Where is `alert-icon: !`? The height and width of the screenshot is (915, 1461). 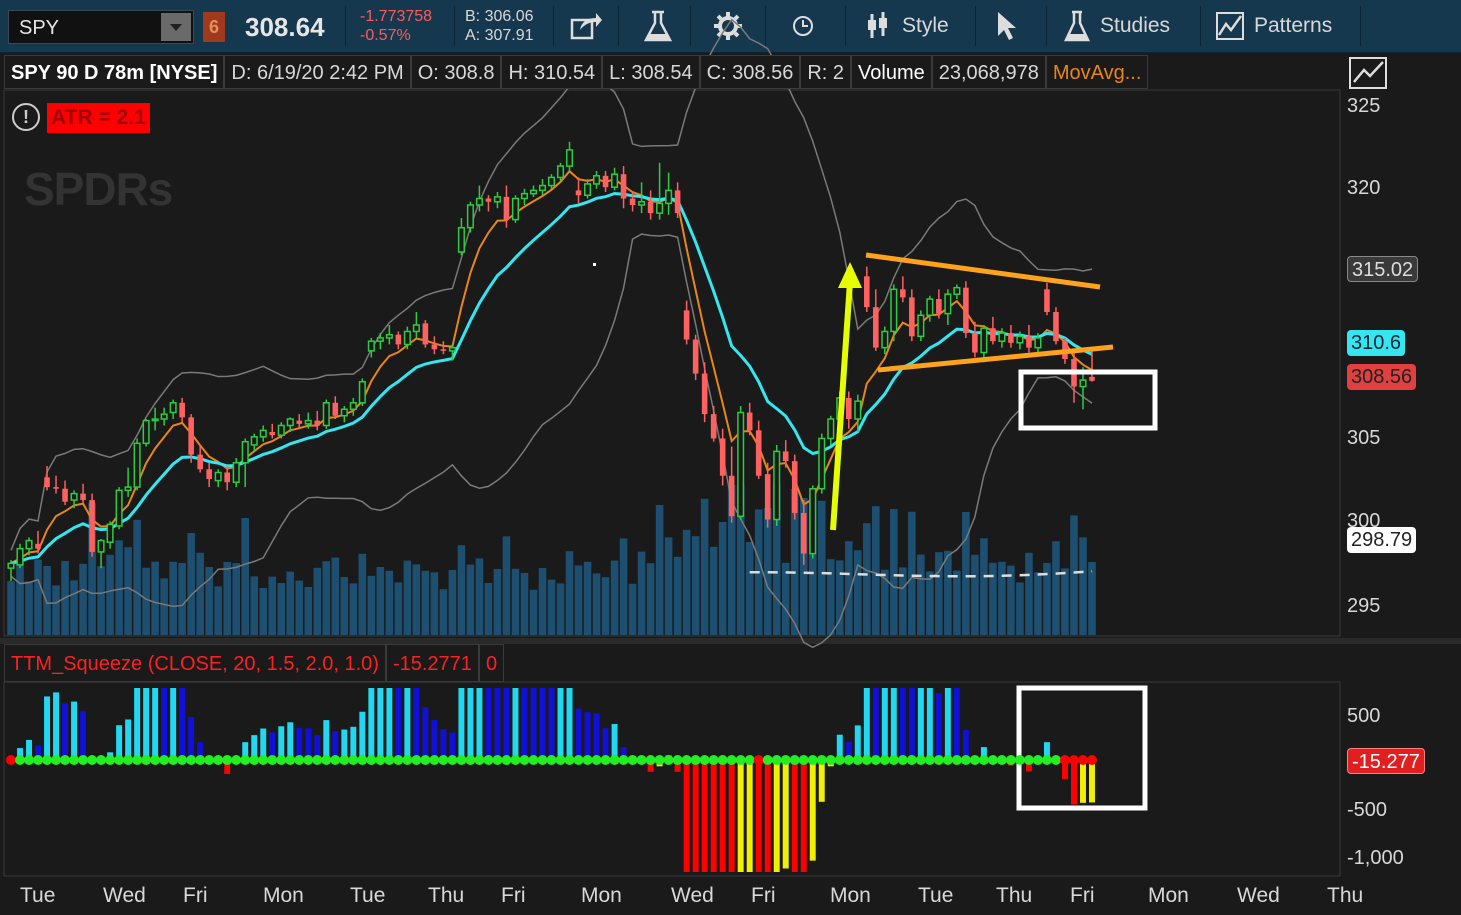 alert-icon: ! is located at coordinates (26, 117).